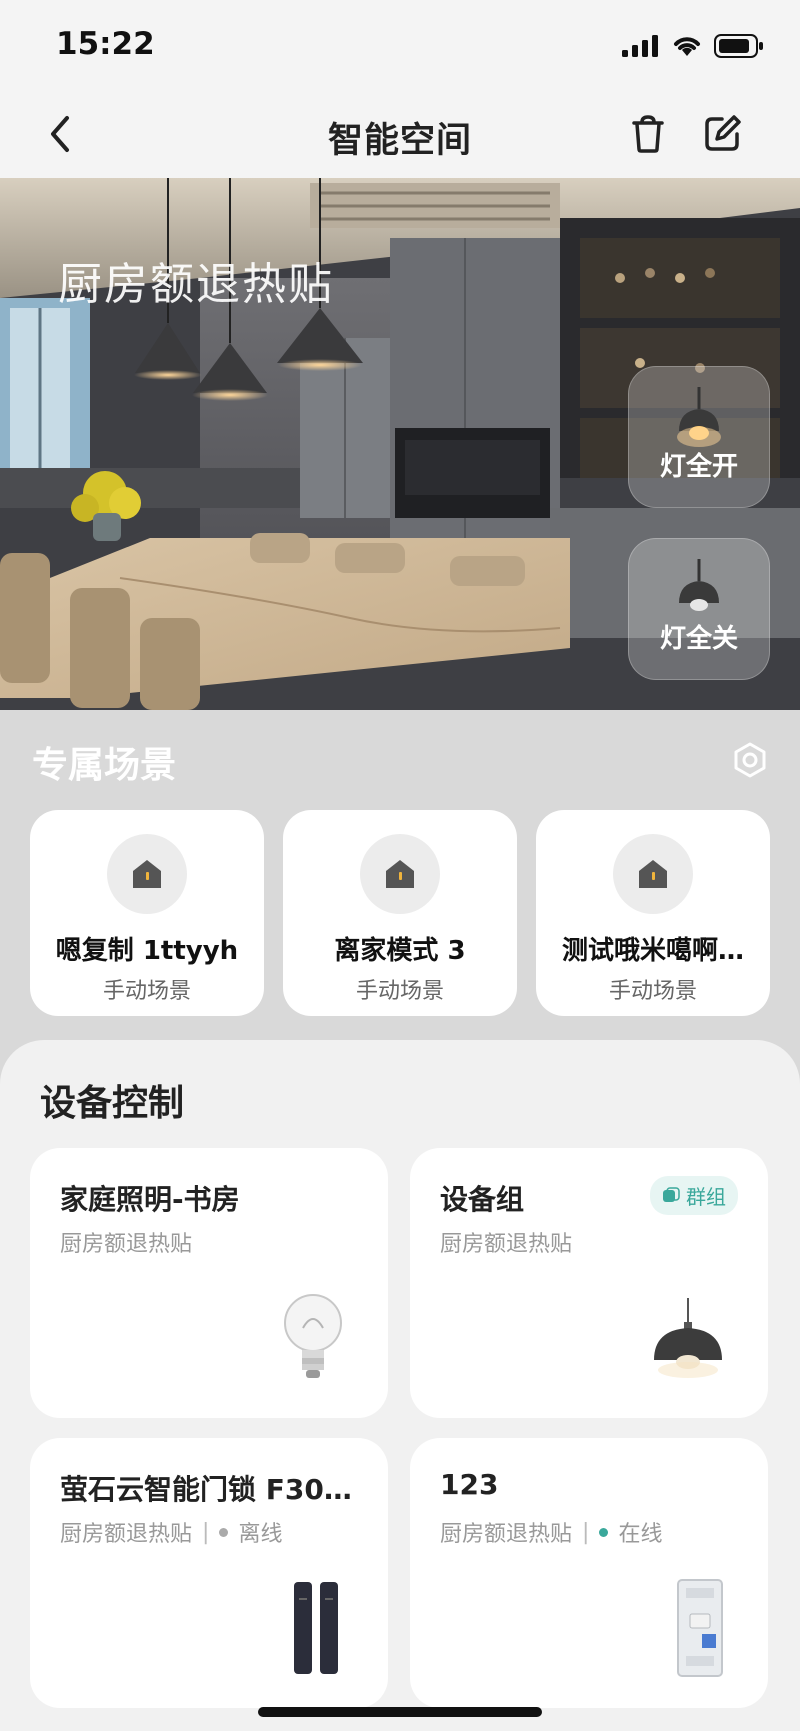 Image resolution: width=800 pixels, height=1731 pixels. Describe the element at coordinates (400, 1712) in the screenshot. I see `home-indicator` at that location.